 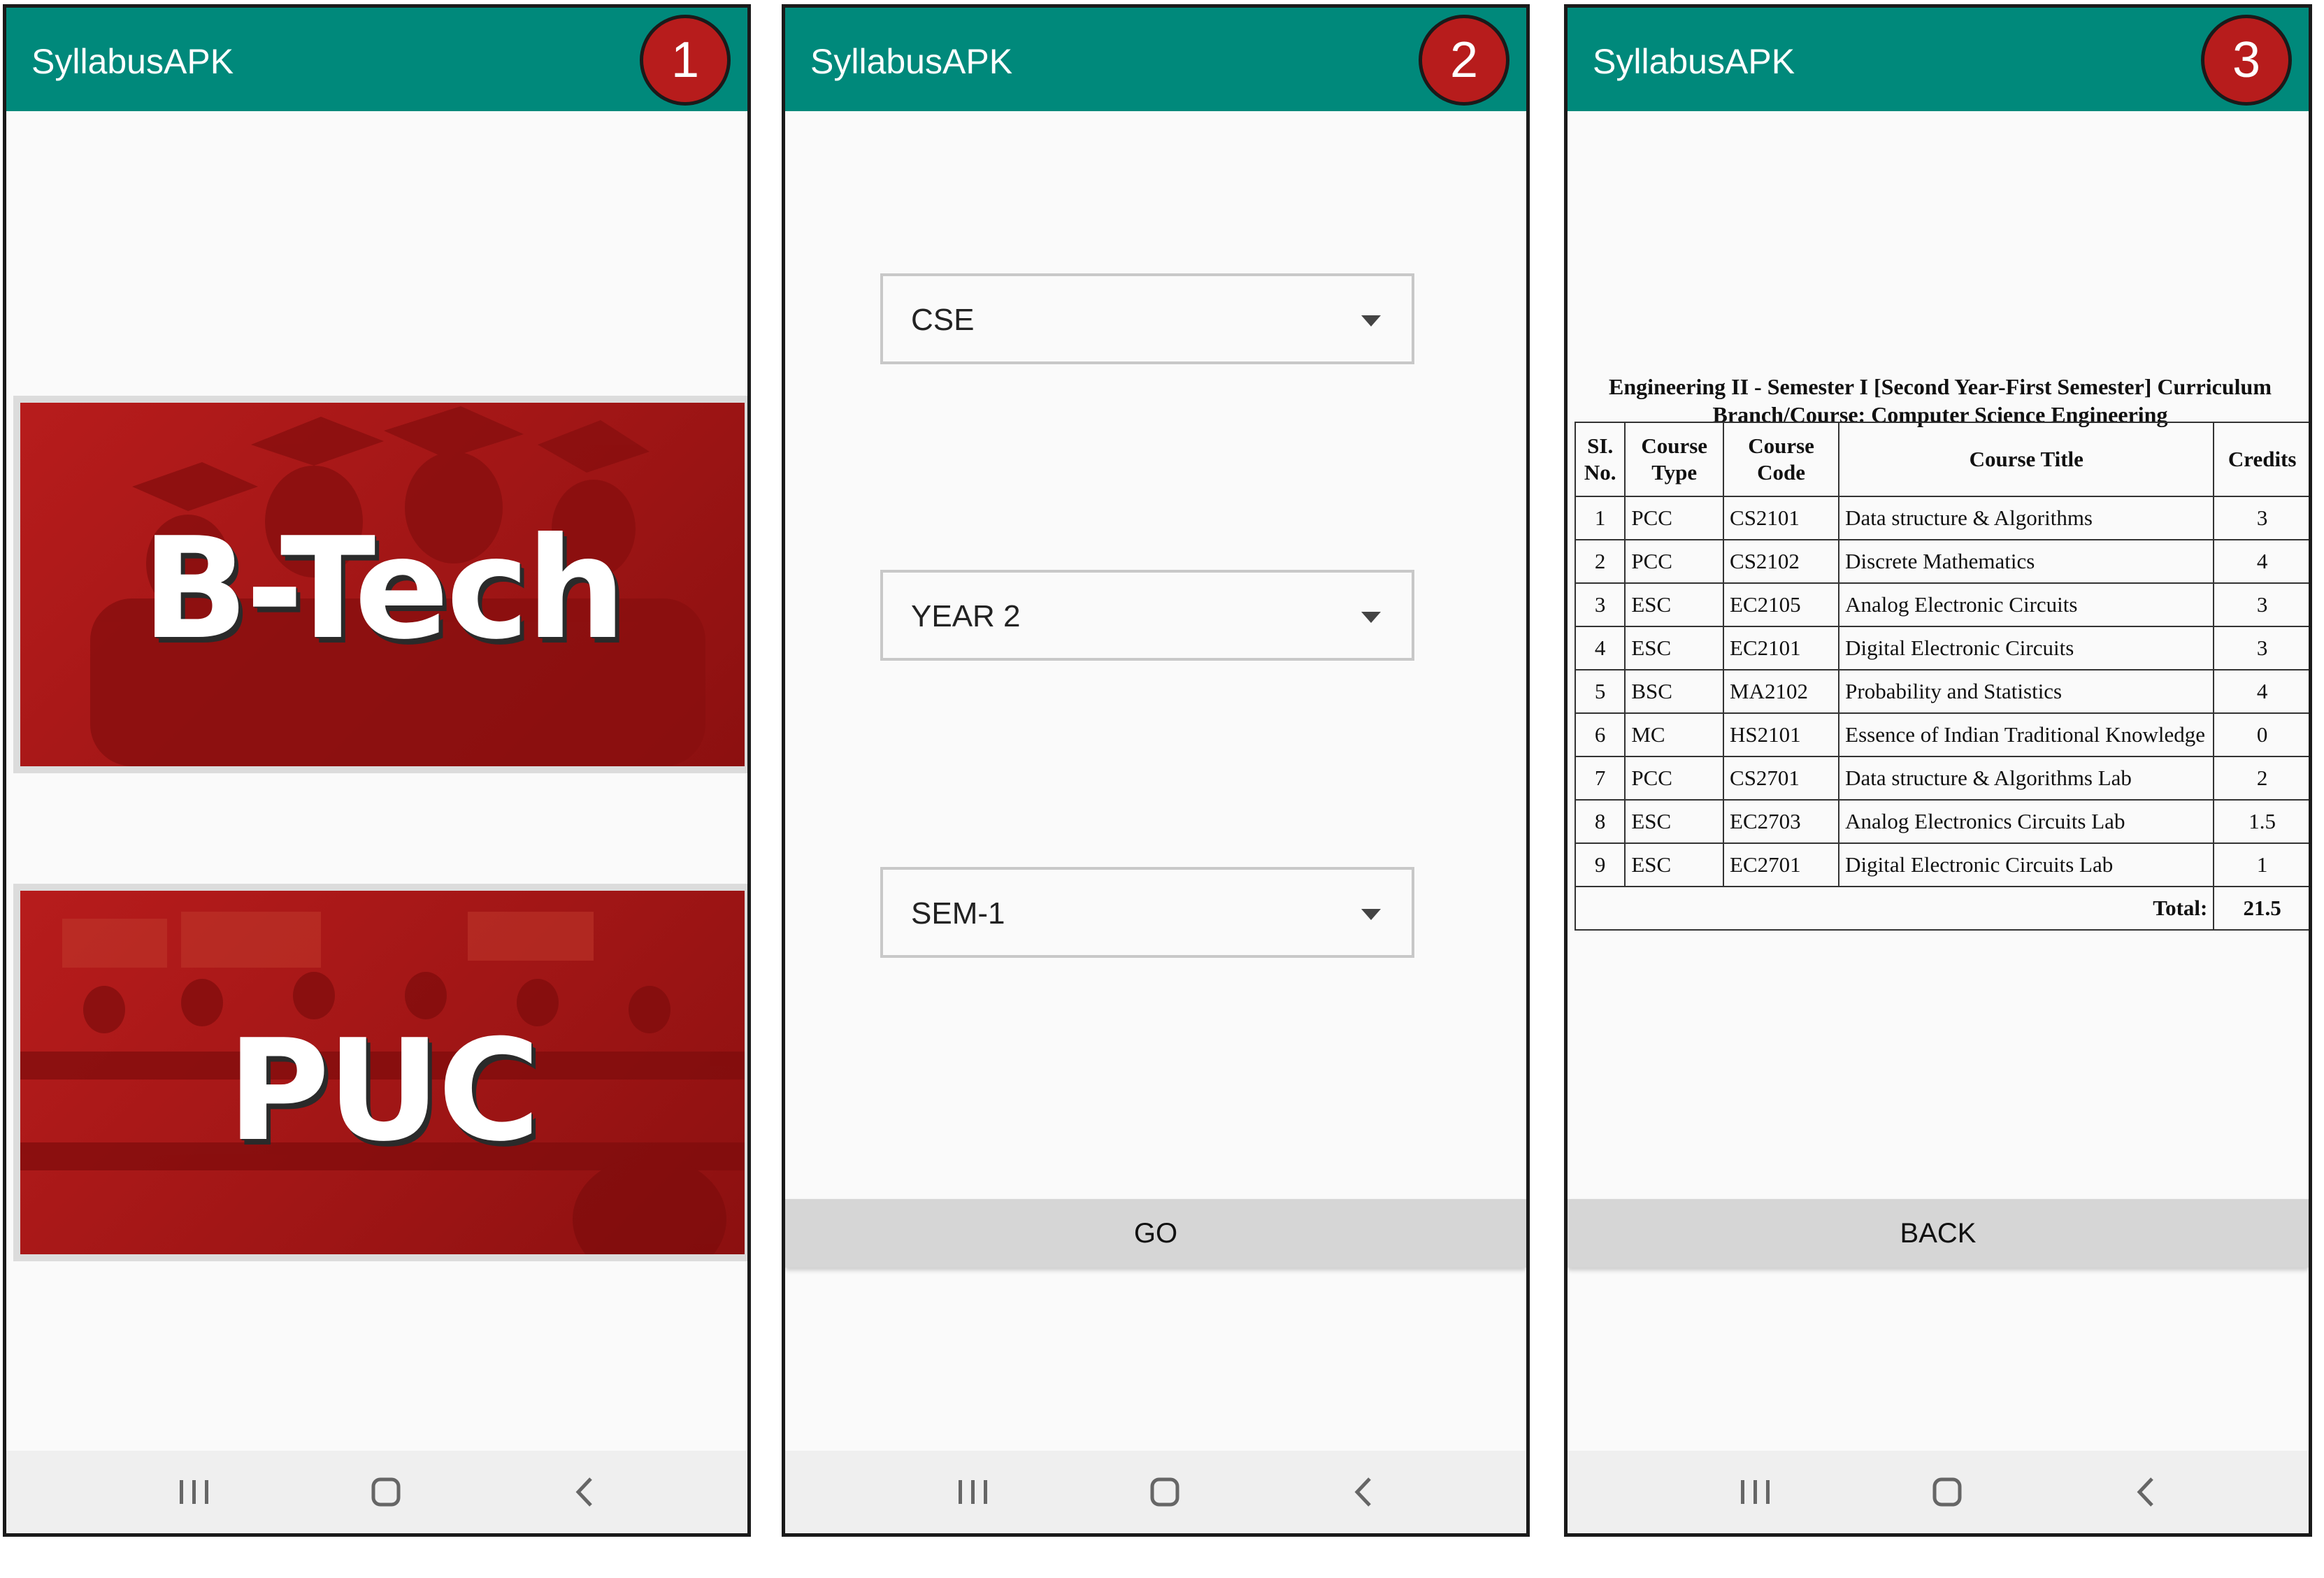 I want to click on table-row: 4 ESC EC2101 Digital Electronic Circuits 3, so click(x=1941, y=648).